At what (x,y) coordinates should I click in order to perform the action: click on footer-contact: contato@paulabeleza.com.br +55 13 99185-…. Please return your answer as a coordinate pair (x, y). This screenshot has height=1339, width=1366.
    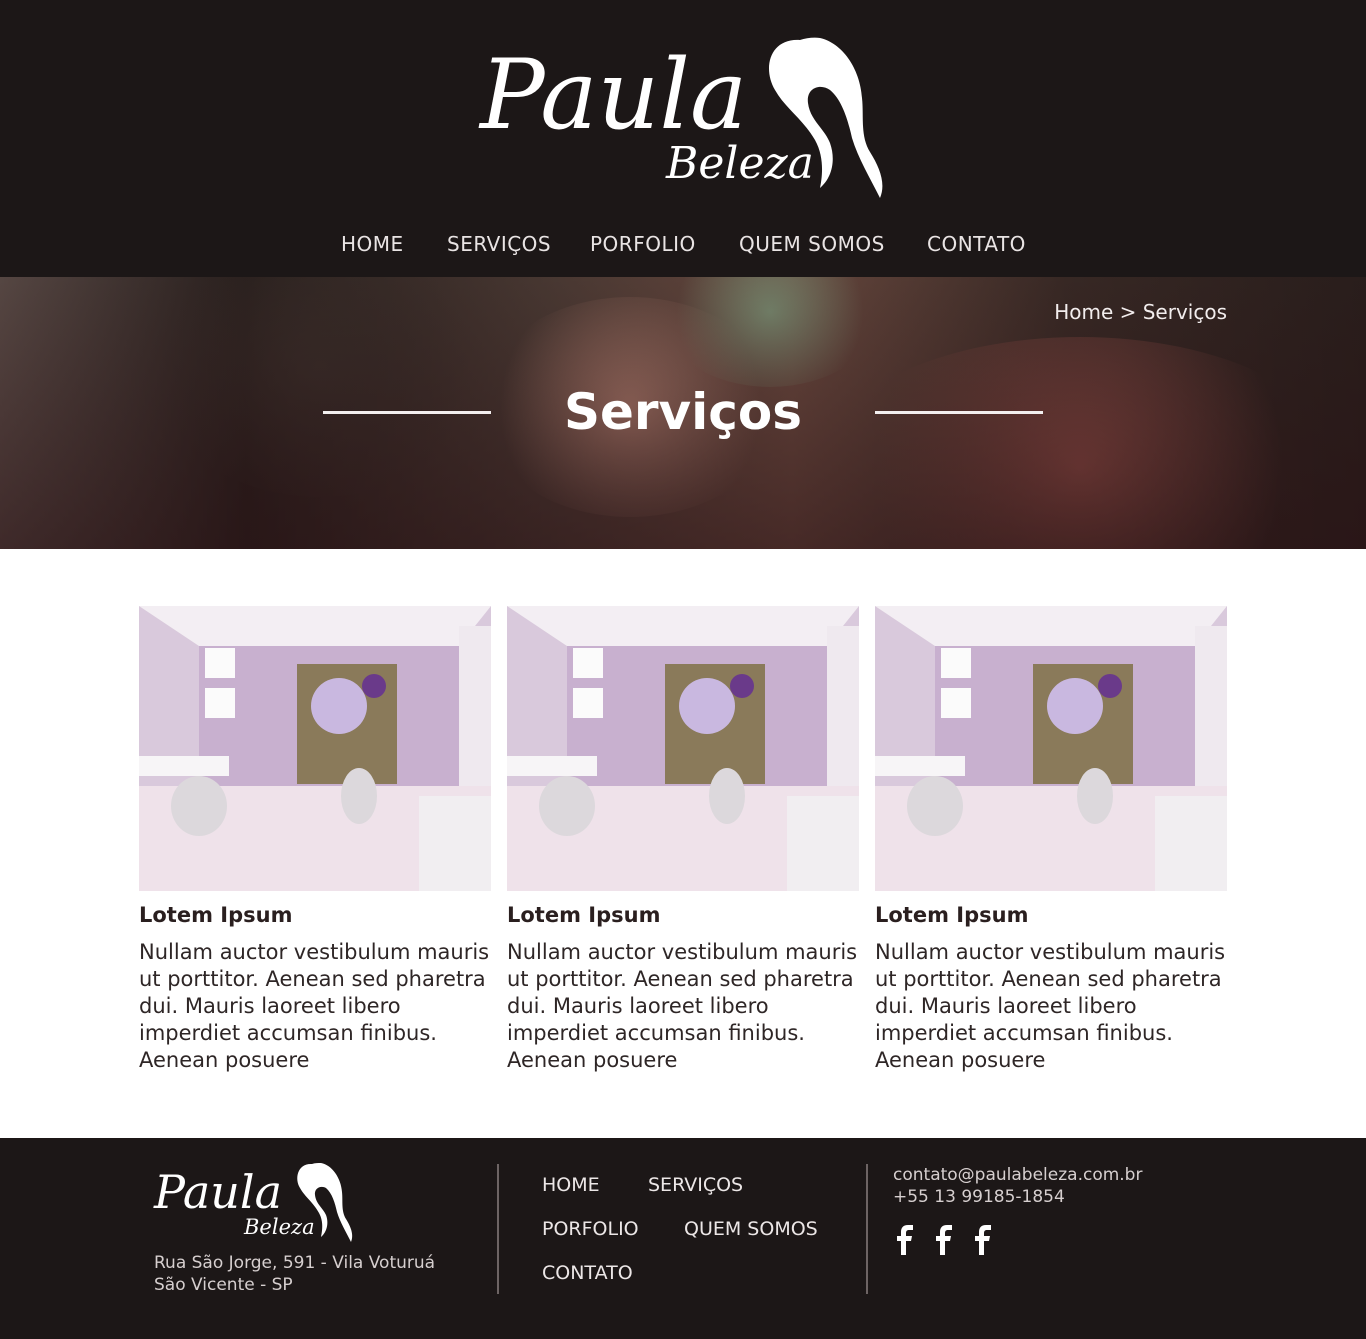
    Looking at the image, I should click on (1017, 1186).